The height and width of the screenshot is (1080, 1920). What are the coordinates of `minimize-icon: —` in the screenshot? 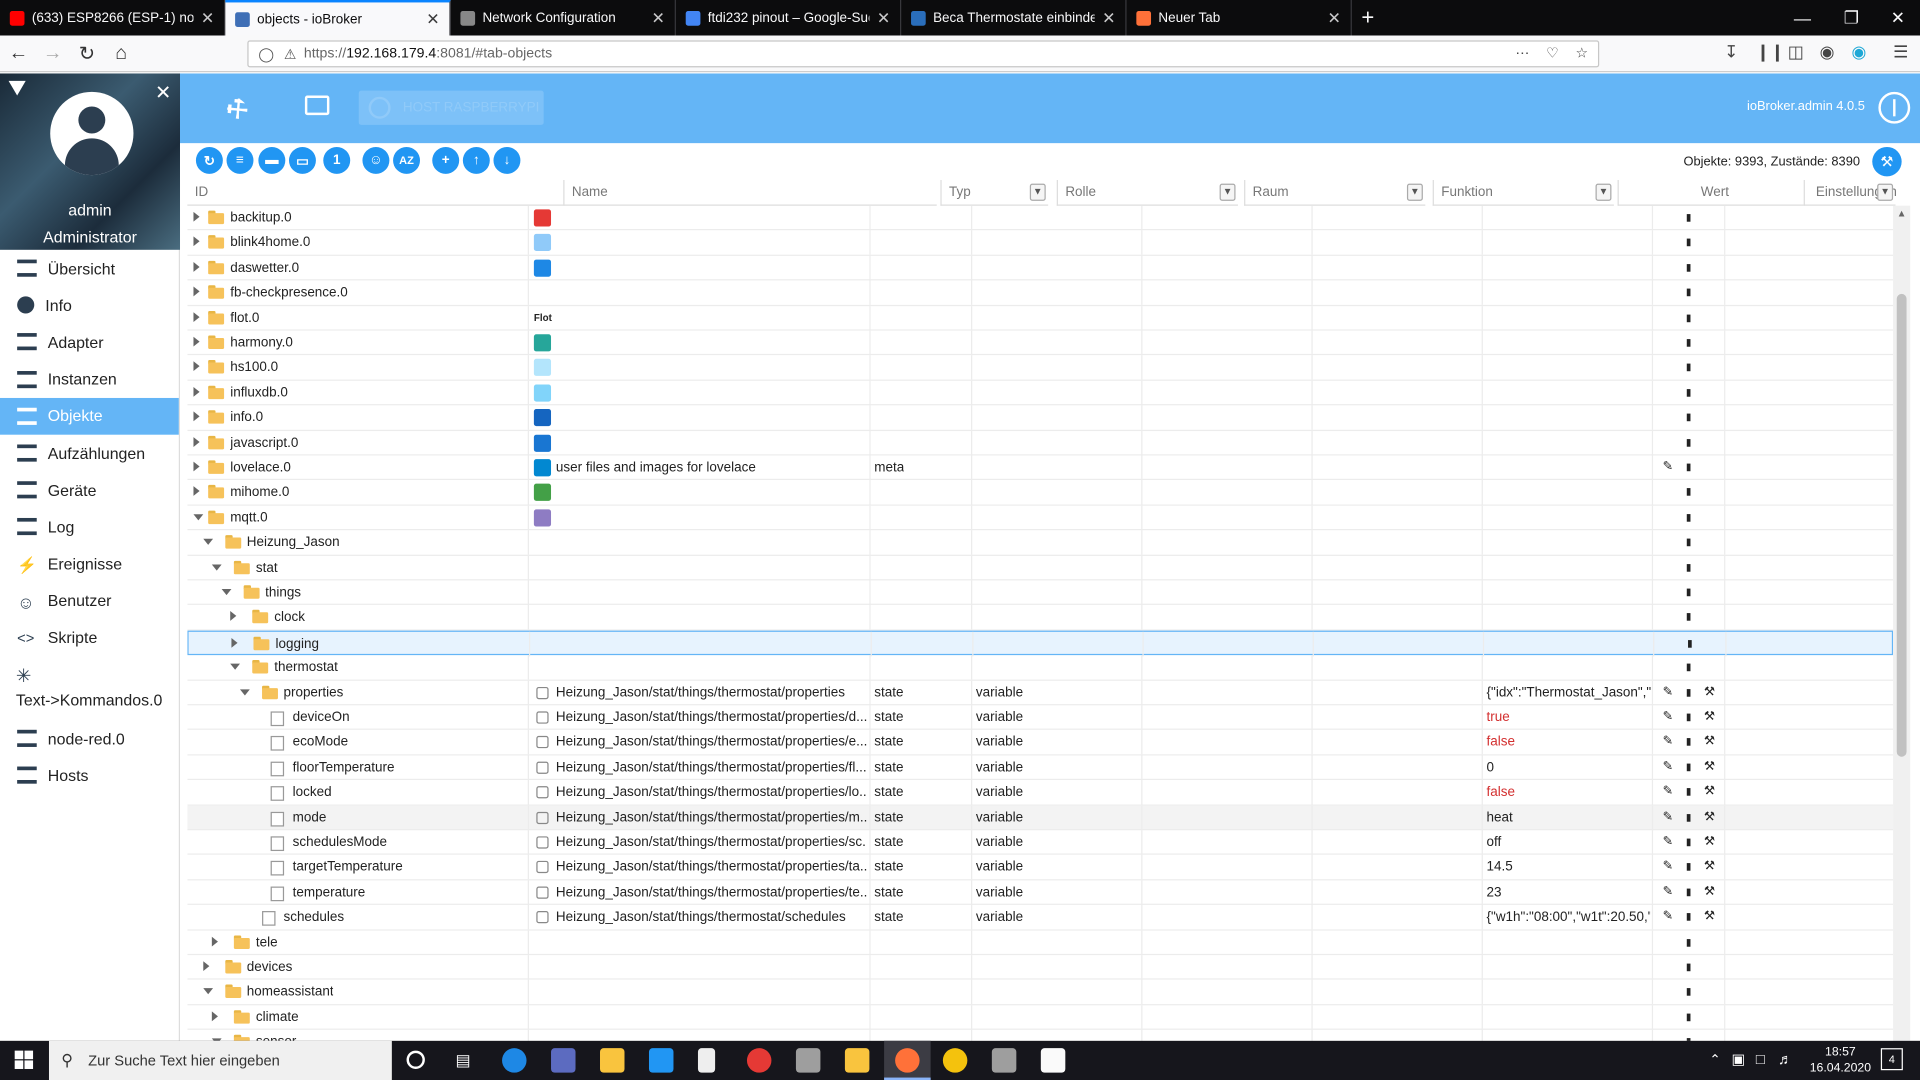 It's located at (1802, 18).